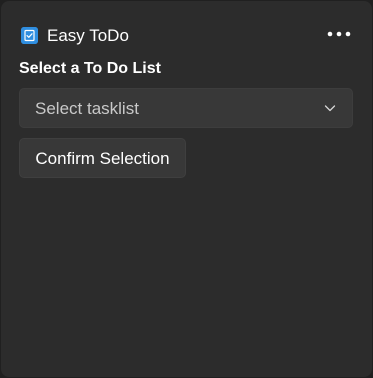 This screenshot has height=378, width=373. Describe the element at coordinates (29, 35) in the screenshot. I see `todo-checkbox-icon` at that location.